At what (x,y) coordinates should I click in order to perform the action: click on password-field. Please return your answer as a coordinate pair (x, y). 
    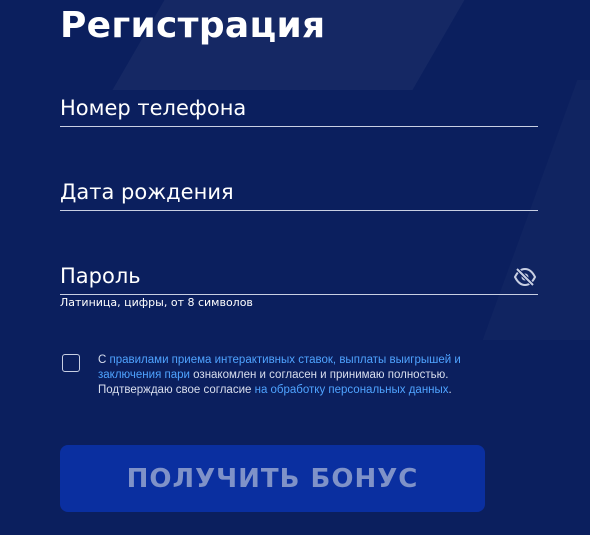
    Looking at the image, I should click on (299, 277).